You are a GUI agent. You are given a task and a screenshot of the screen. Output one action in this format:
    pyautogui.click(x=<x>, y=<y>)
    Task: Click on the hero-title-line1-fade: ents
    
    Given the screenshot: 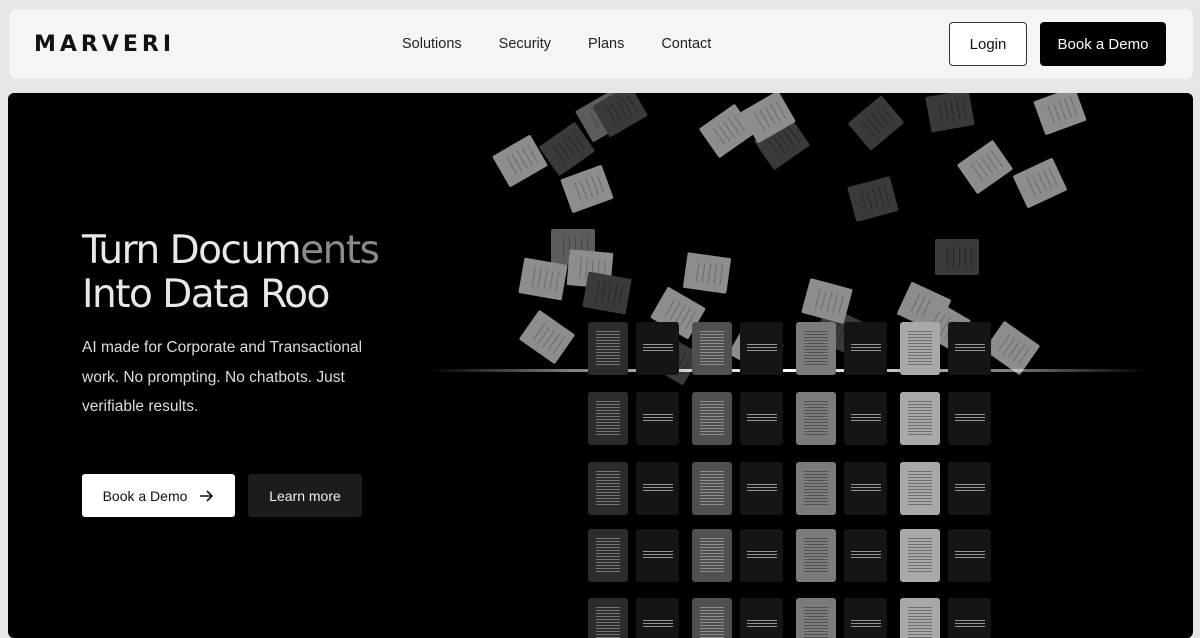 What is the action you would take?
    pyautogui.click(x=340, y=250)
    